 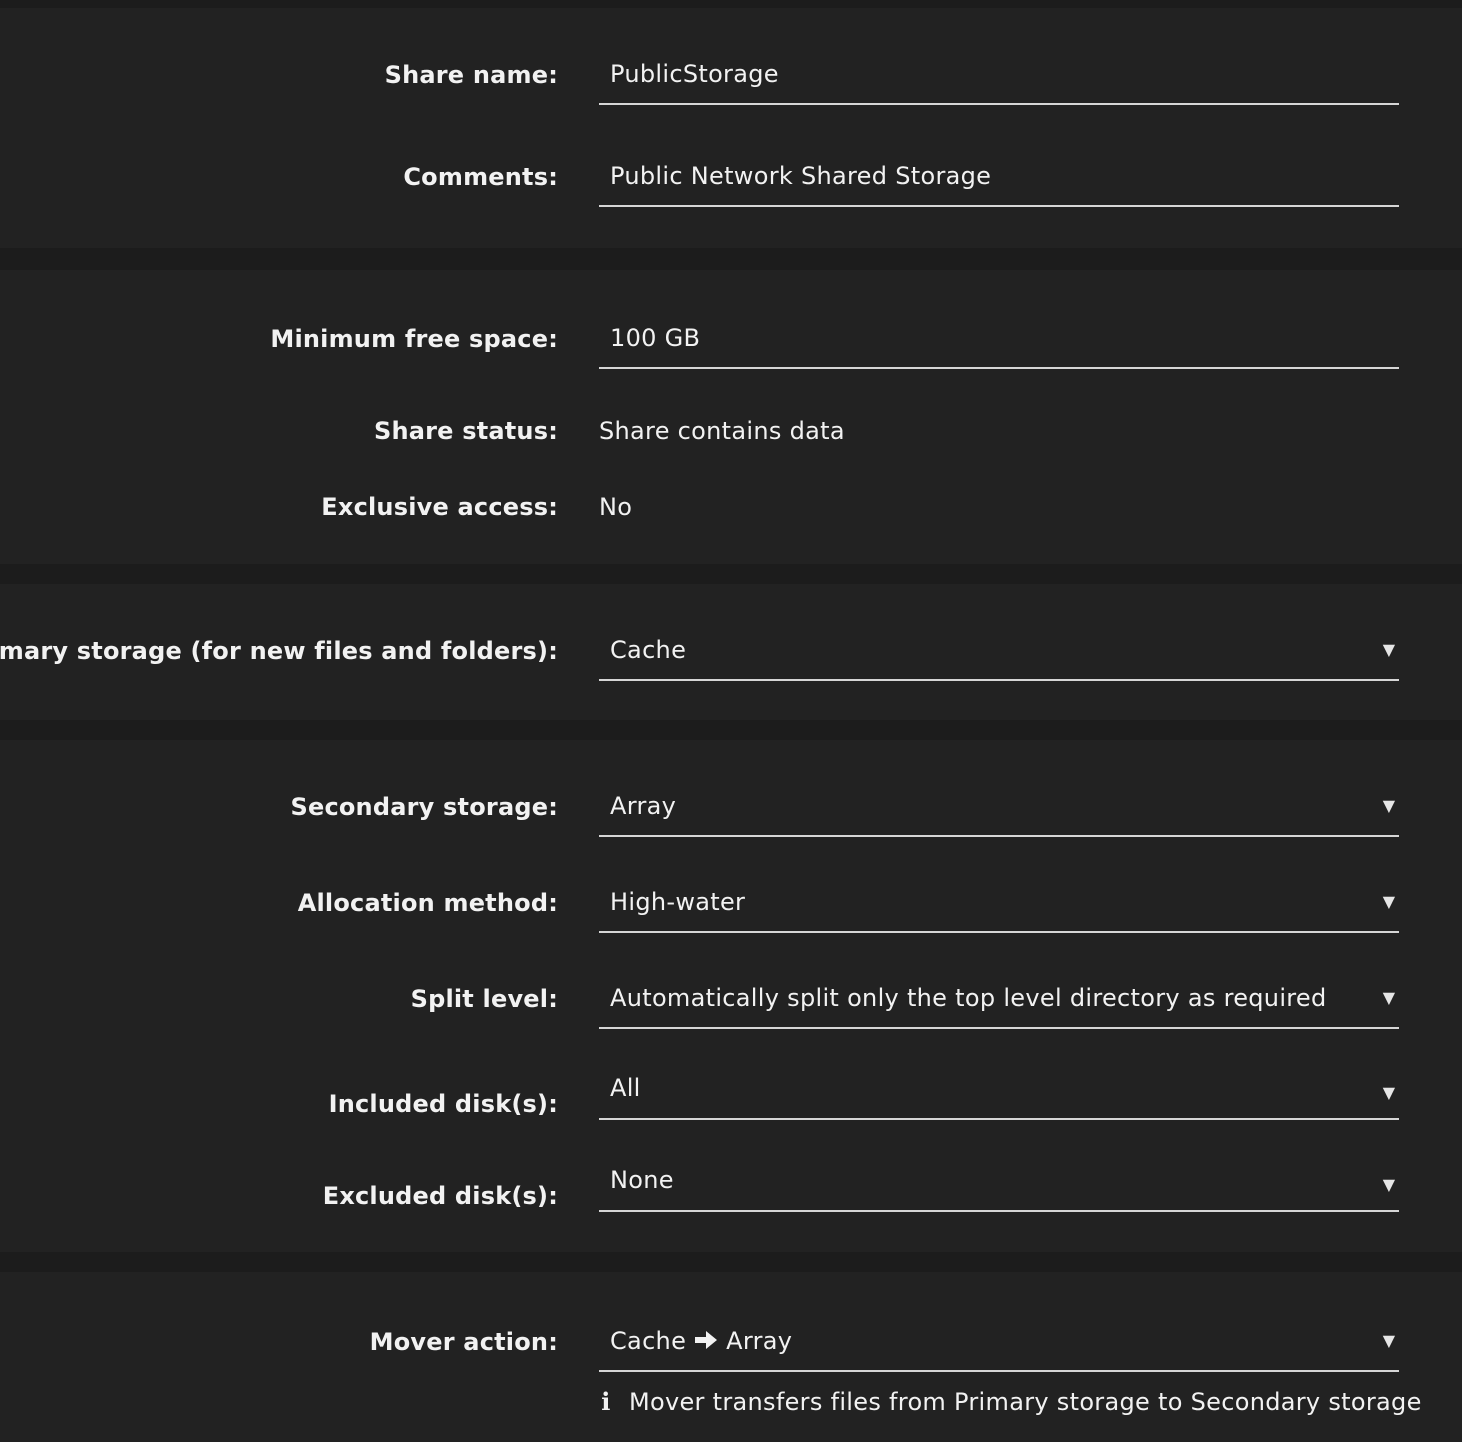 What do you see at coordinates (999, 1182) in the screenshot?
I see `excluded-disks-select: None ▼` at bounding box center [999, 1182].